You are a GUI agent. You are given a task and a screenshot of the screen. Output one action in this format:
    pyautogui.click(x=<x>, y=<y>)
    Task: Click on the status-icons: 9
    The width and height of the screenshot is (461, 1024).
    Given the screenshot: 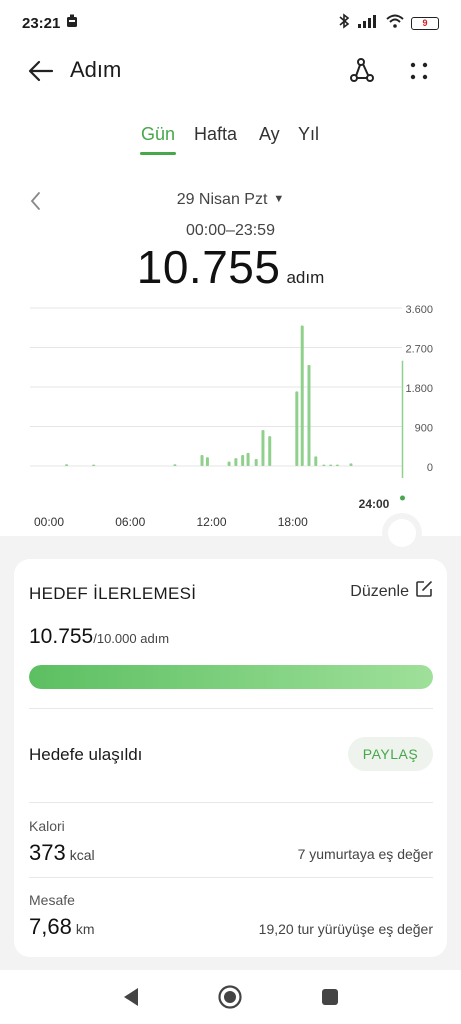 What is the action you would take?
    pyautogui.click(x=388, y=23)
    